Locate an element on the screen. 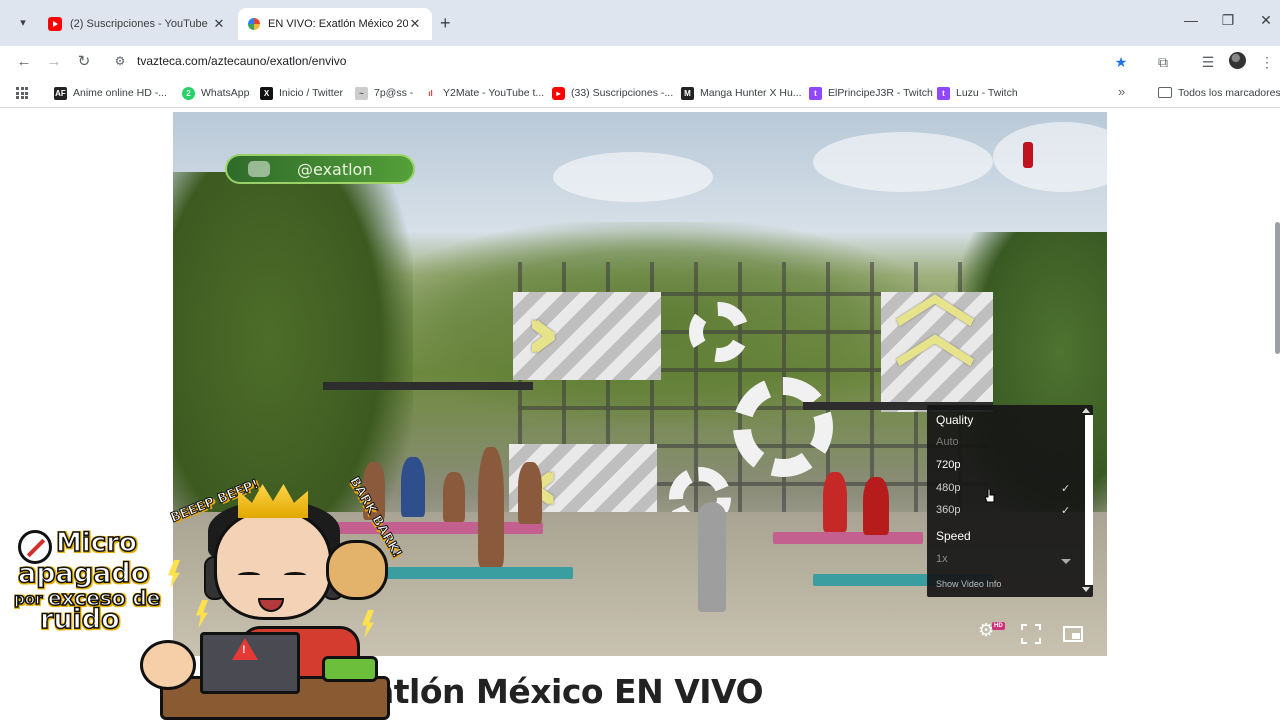 The width and height of the screenshot is (1280, 720). bookmark-elprincipe-twitch: t ElPrincipeJ3R - Twitch is located at coordinates (871, 93).